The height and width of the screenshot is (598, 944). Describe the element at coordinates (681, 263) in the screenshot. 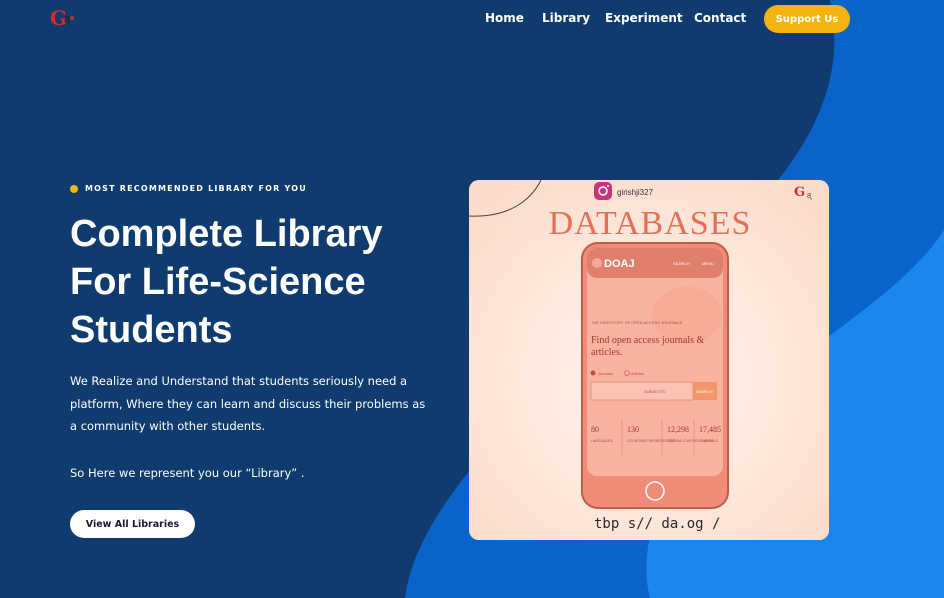

I see `doaj-nav-search: SEARCH` at that location.